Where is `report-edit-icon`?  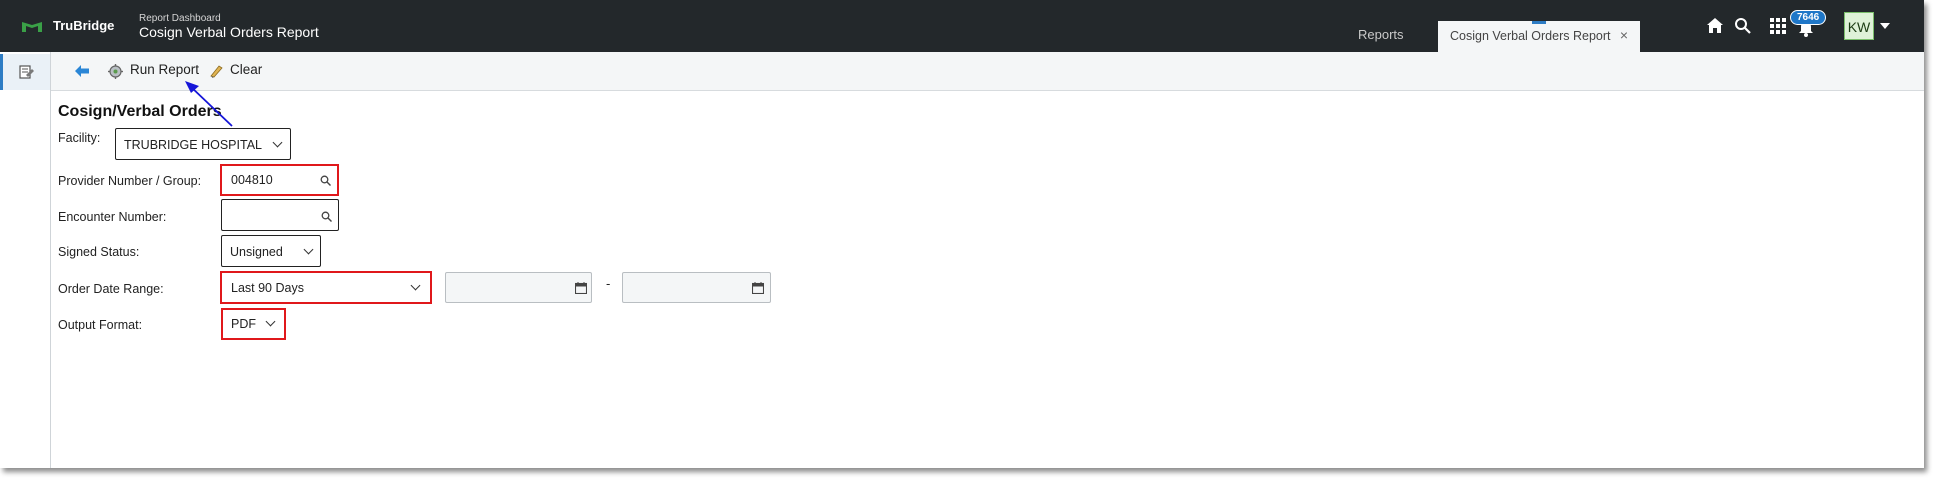
report-edit-icon is located at coordinates (26, 72).